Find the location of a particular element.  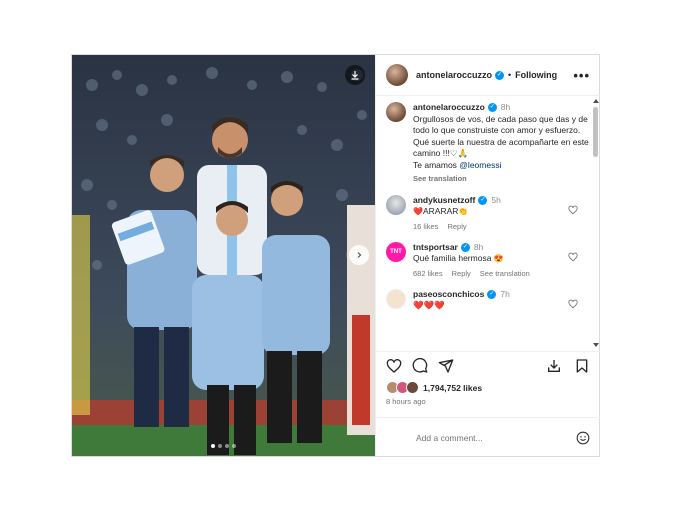

caption-time: 8h is located at coordinates (505, 107).